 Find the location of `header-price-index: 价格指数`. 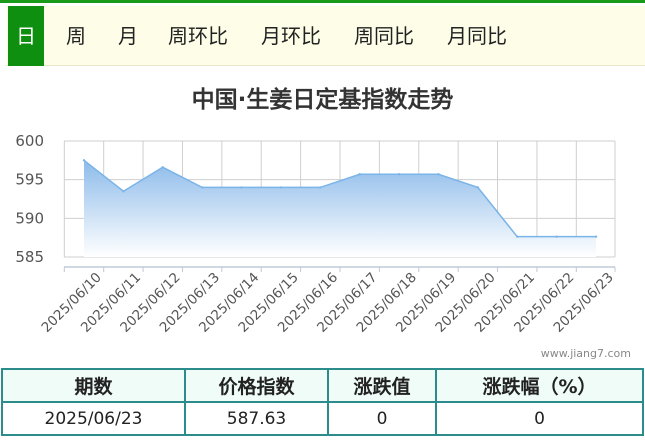

header-price-index: 价格指数 is located at coordinates (256, 385).